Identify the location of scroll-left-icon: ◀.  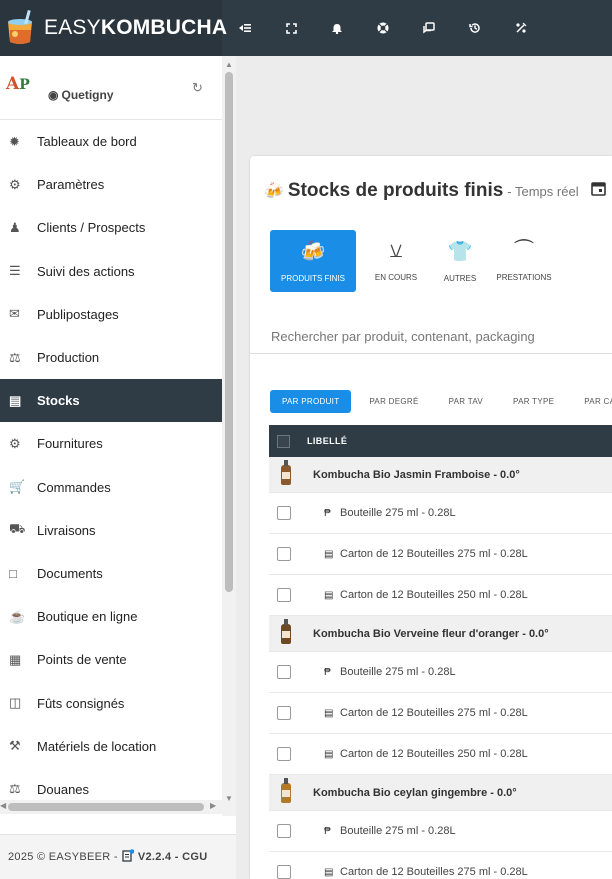
(3, 805).